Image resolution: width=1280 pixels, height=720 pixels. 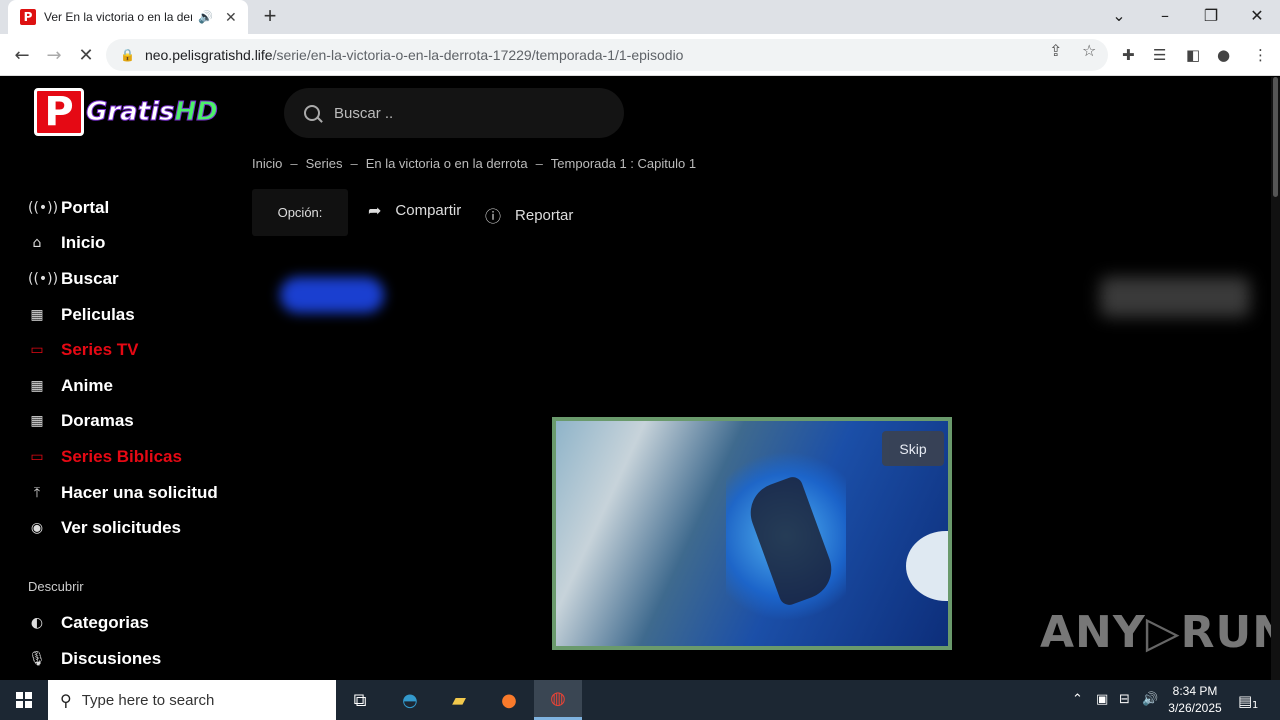 What do you see at coordinates (231, 17) in the screenshot?
I see `close-tab-icon: ✕` at bounding box center [231, 17].